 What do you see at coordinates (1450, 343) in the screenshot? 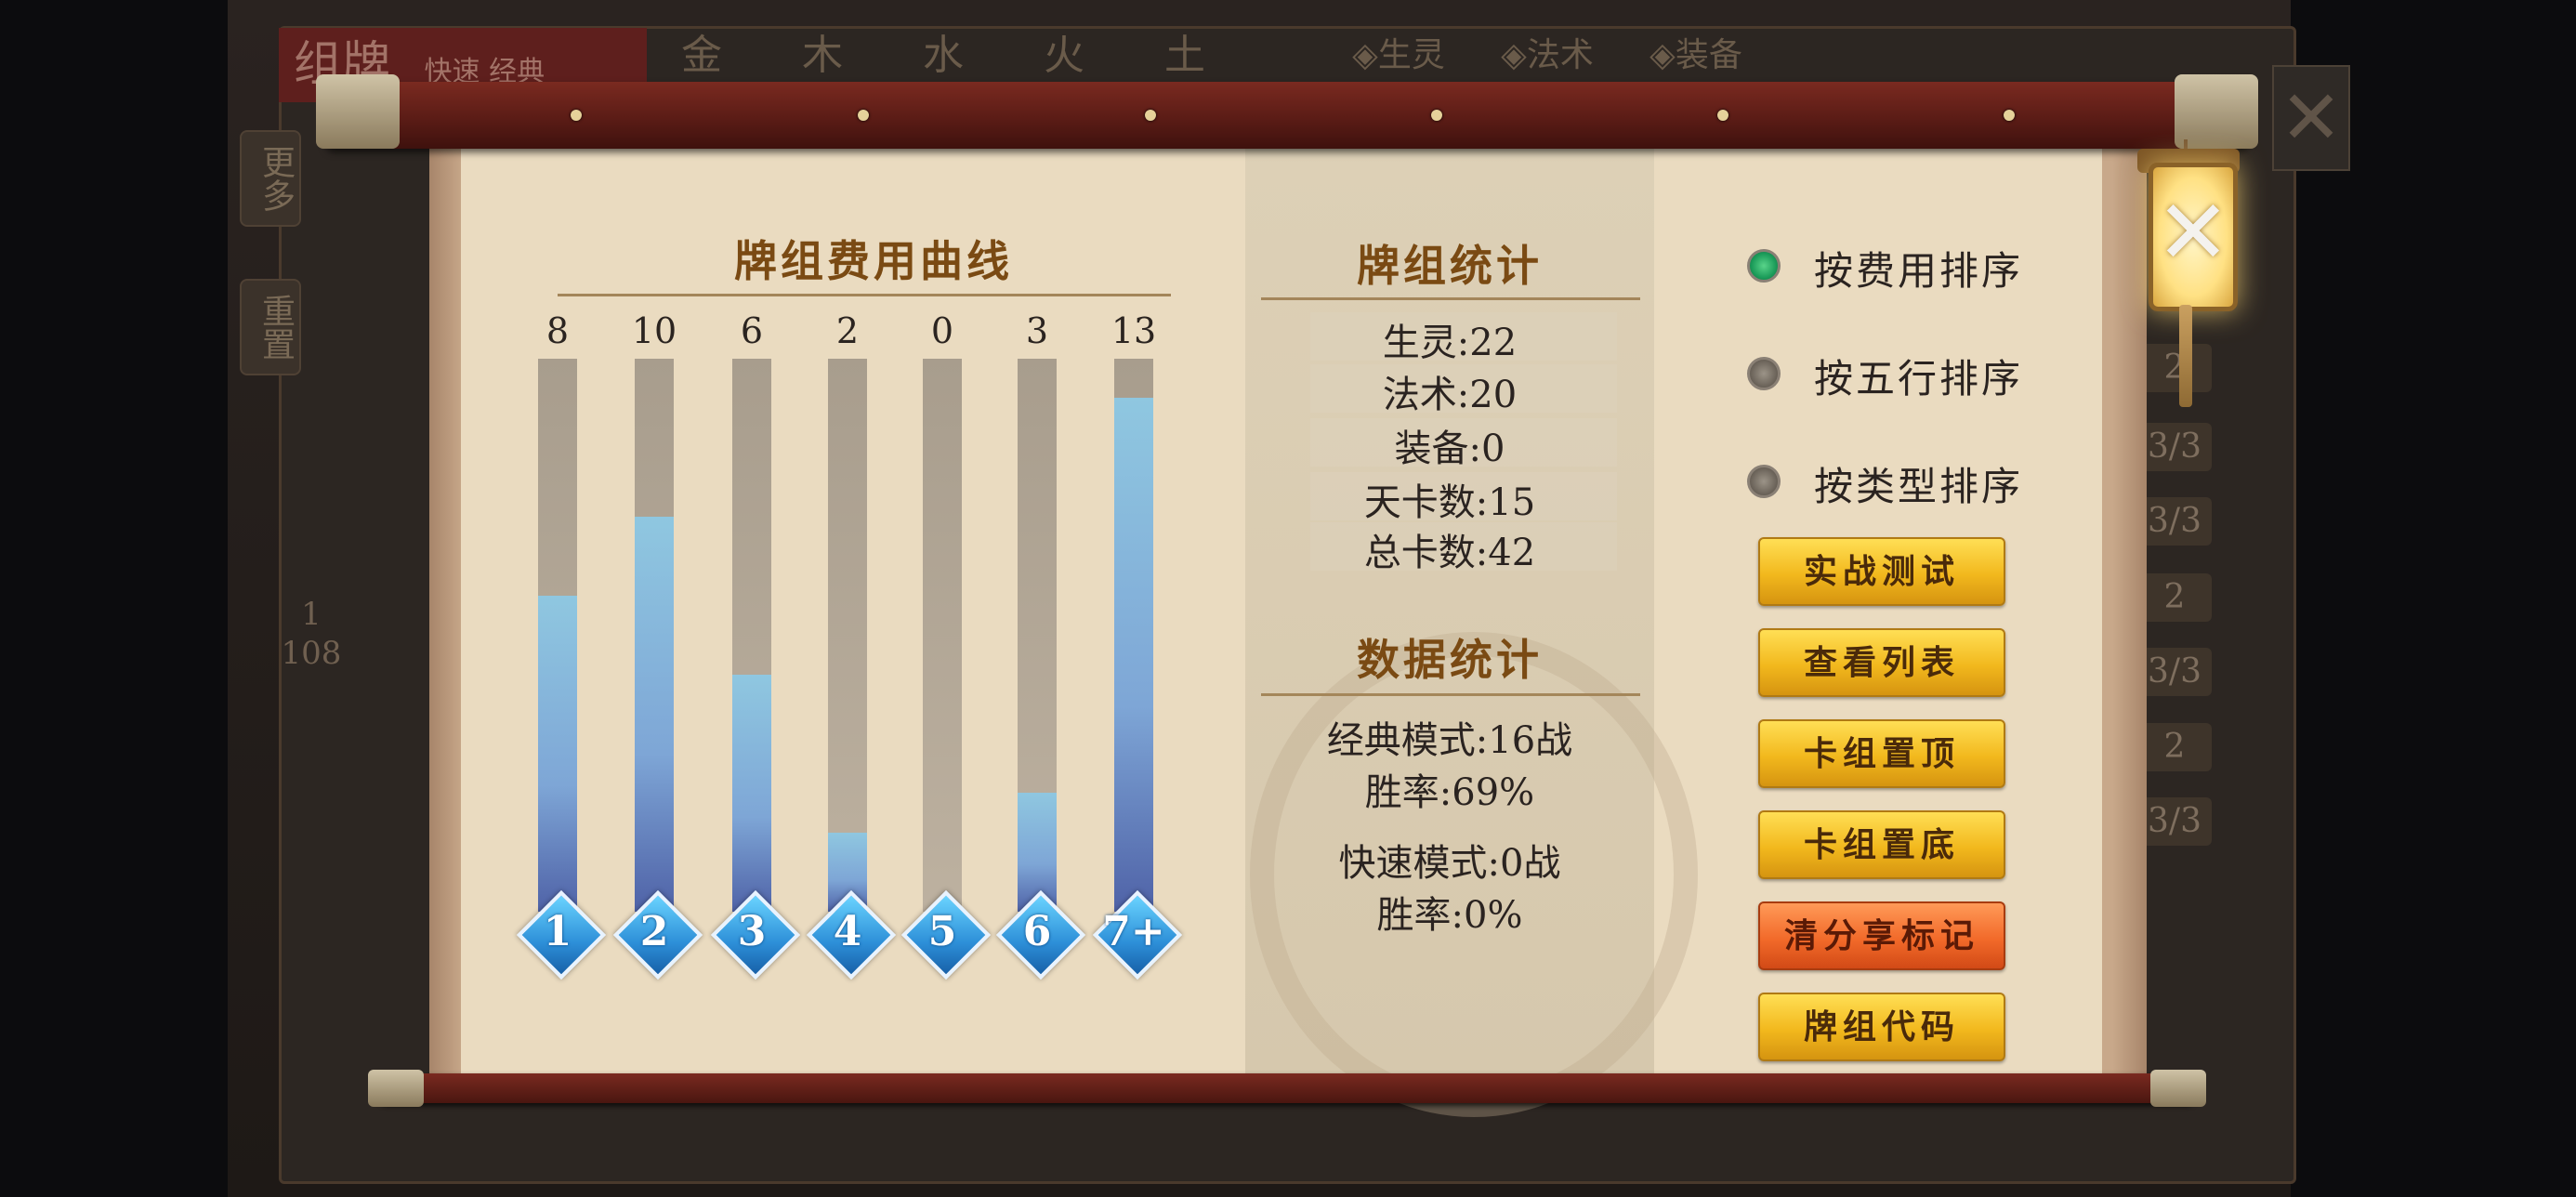
I see `creature-count: 生灵:22` at bounding box center [1450, 343].